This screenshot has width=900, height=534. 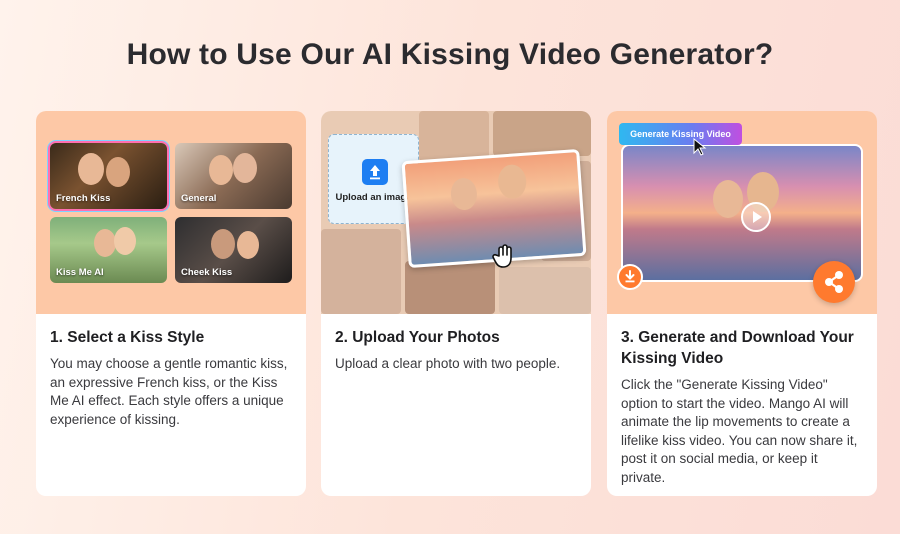 What do you see at coordinates (417, 337) in the screenshot?
I see `step-title: 2. Upload Your Photos` at bounding box center [417, 337].